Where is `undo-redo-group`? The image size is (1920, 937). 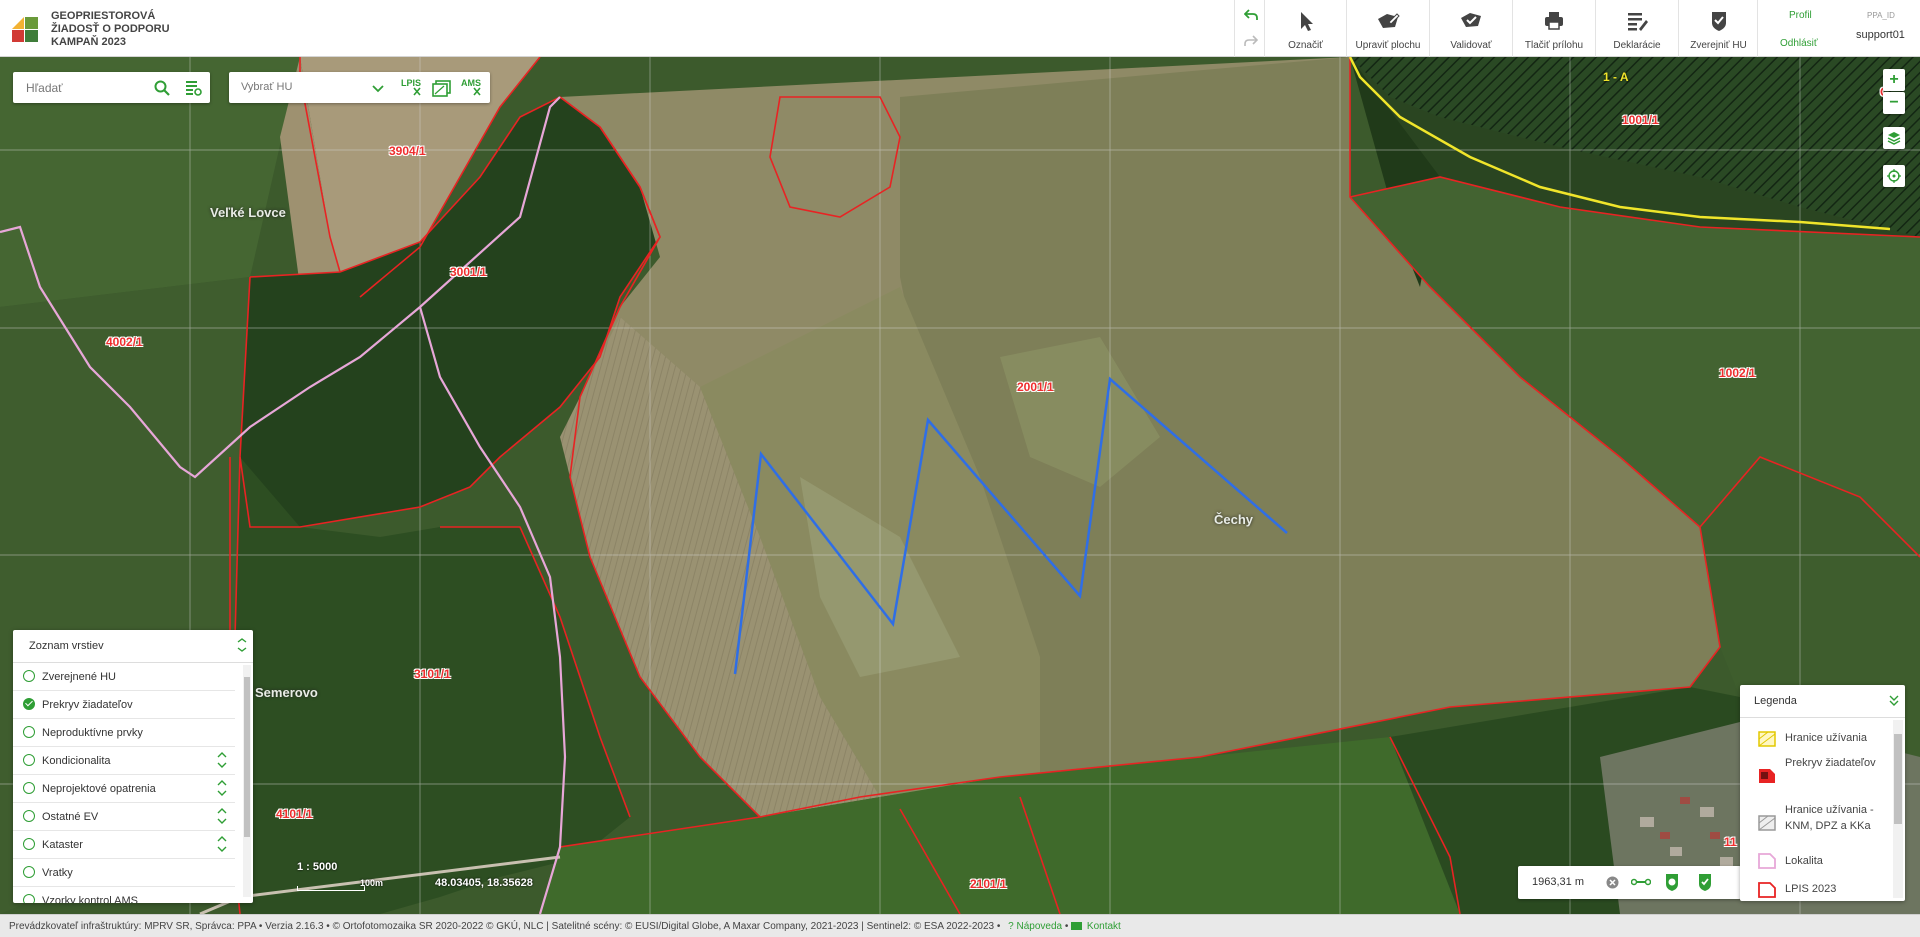
undo-redo-group is located at coordinates (1249, 28).